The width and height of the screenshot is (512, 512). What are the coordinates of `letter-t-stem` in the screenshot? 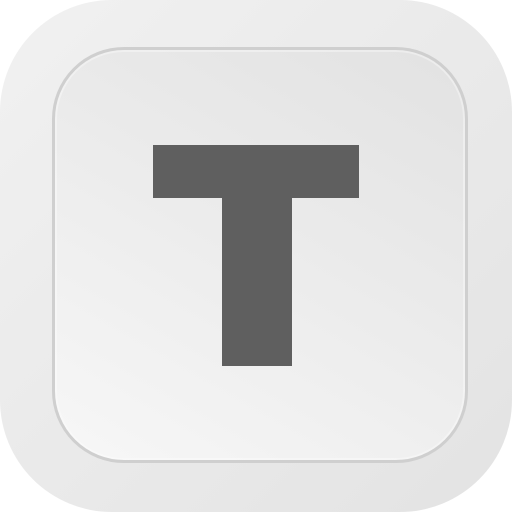 It's located at (257, 255).